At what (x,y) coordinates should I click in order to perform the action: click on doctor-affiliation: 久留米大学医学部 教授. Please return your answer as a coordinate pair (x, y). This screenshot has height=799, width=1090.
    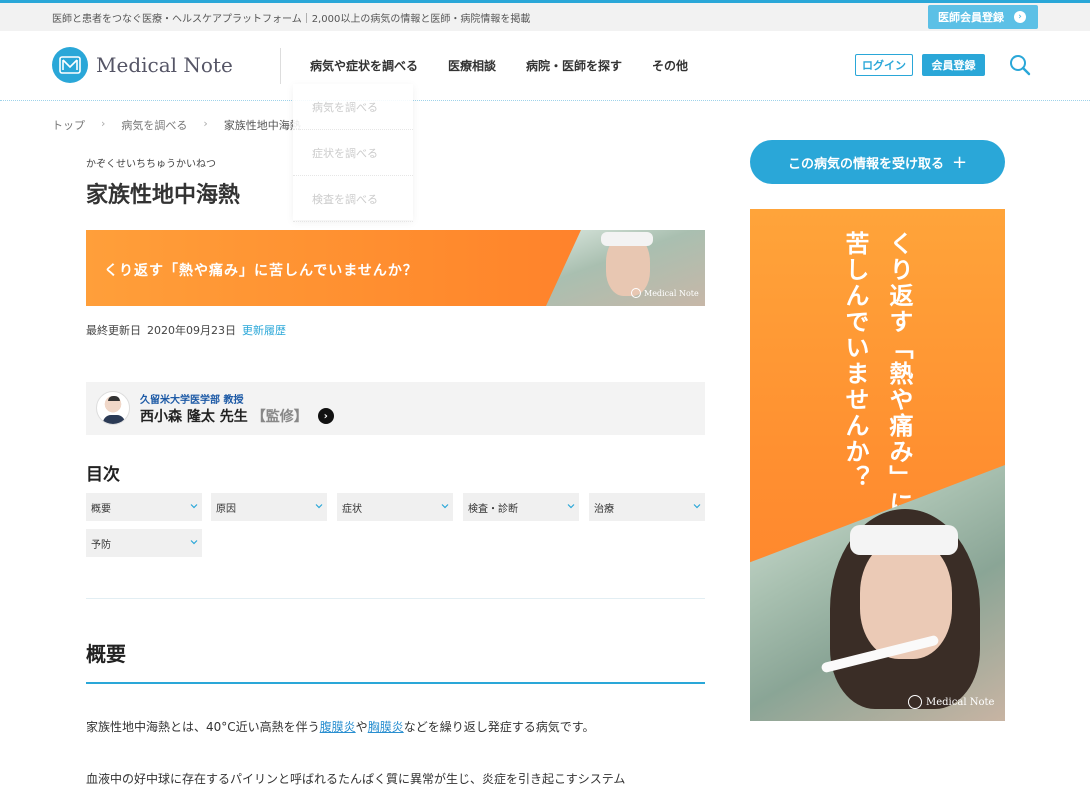
    Looking at the image, I should click on (192, 400).